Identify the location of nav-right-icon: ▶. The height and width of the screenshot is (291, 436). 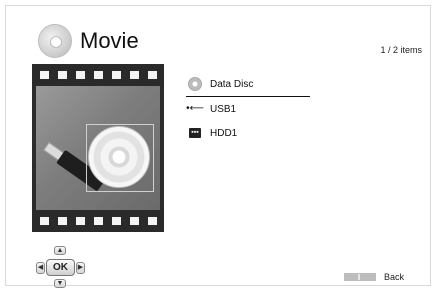
(80, 268).